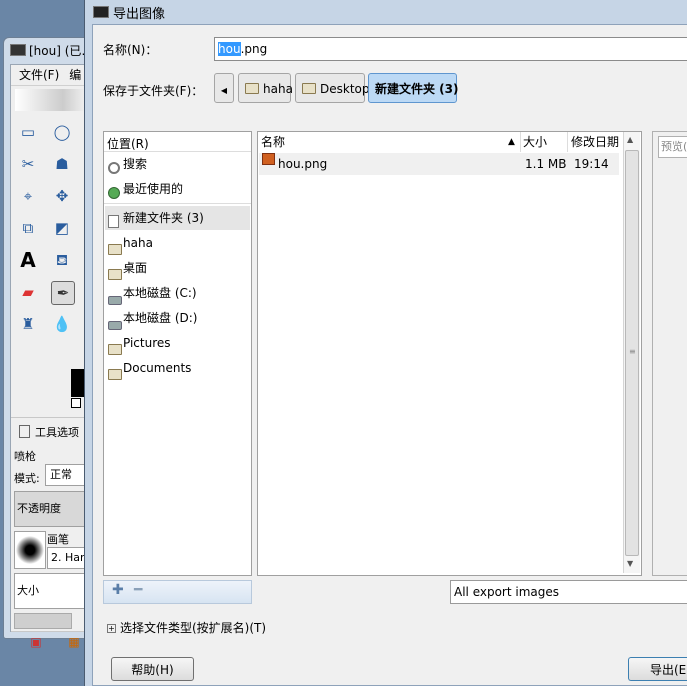  Describe the element at coordinates (177, 189) in the screenshot. I see `place-recent: 最近使用的` at that location.